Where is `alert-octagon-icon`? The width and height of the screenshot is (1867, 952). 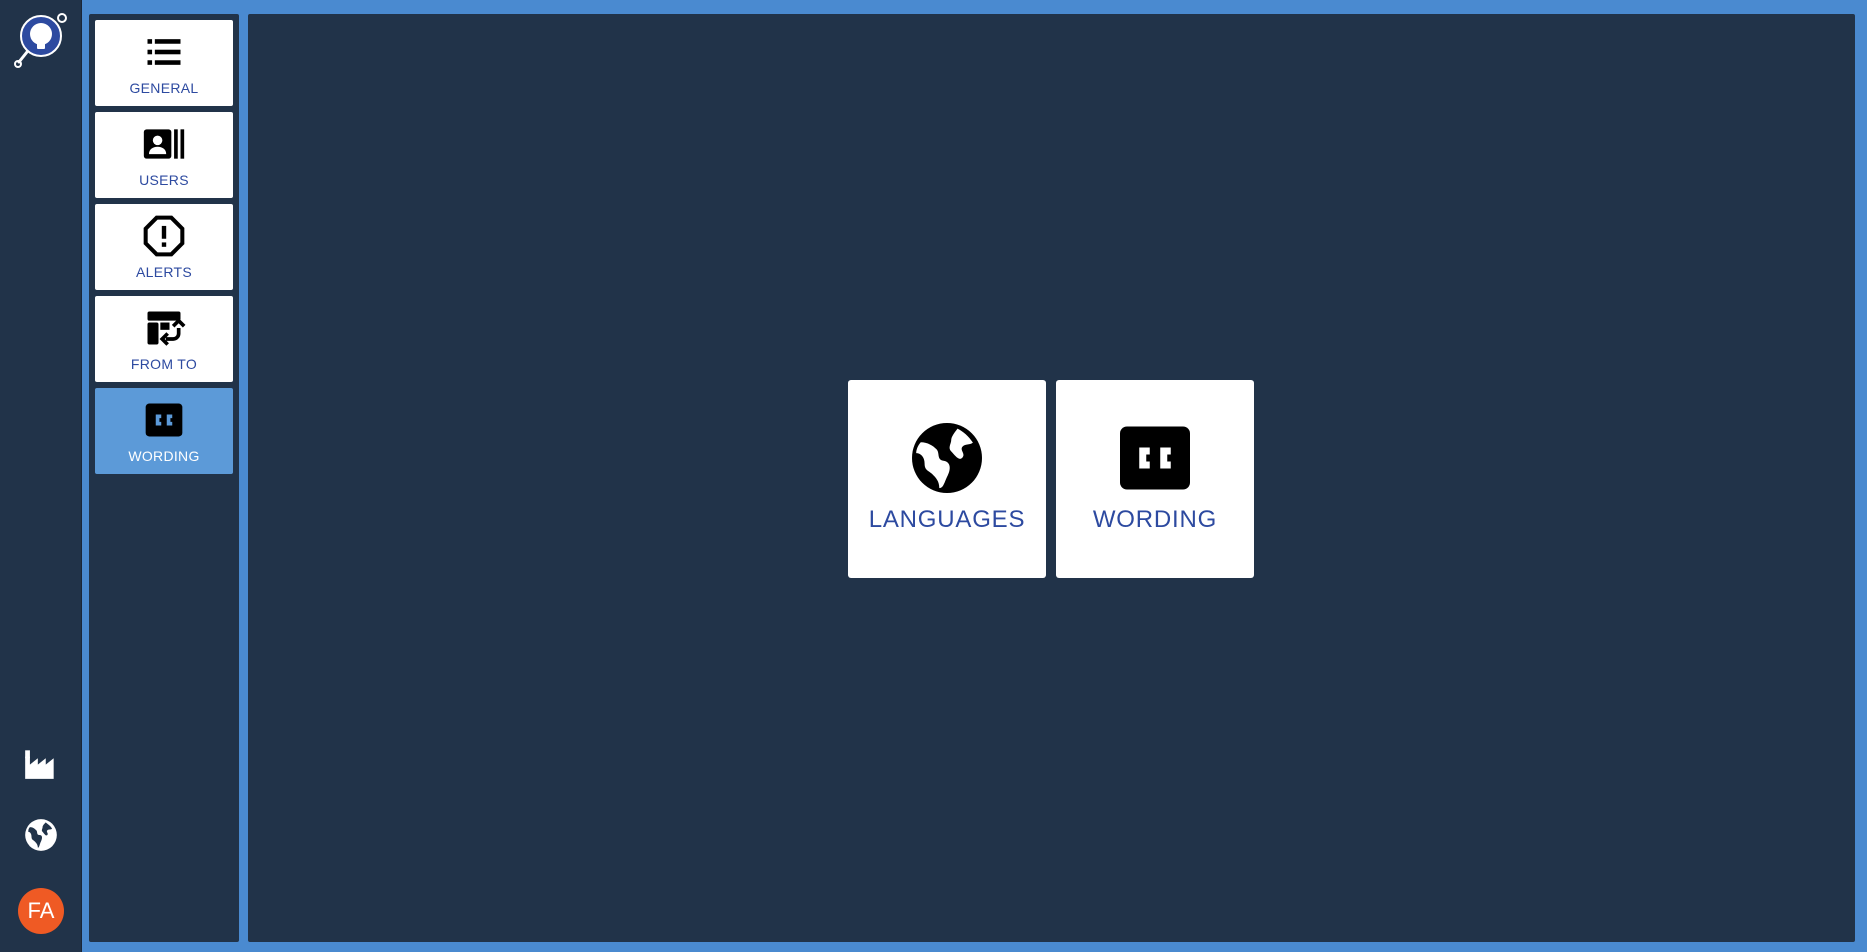
alert-octagon-icon is located at coordinates (164, 236).